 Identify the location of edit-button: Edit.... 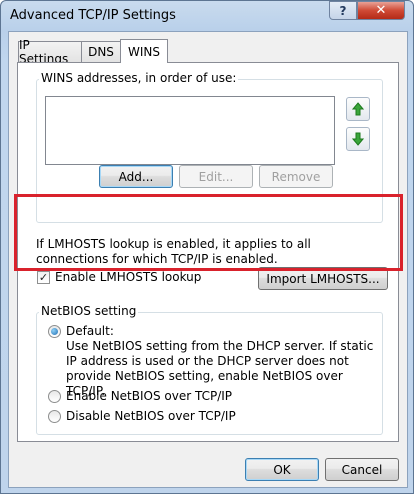
(216, 176).